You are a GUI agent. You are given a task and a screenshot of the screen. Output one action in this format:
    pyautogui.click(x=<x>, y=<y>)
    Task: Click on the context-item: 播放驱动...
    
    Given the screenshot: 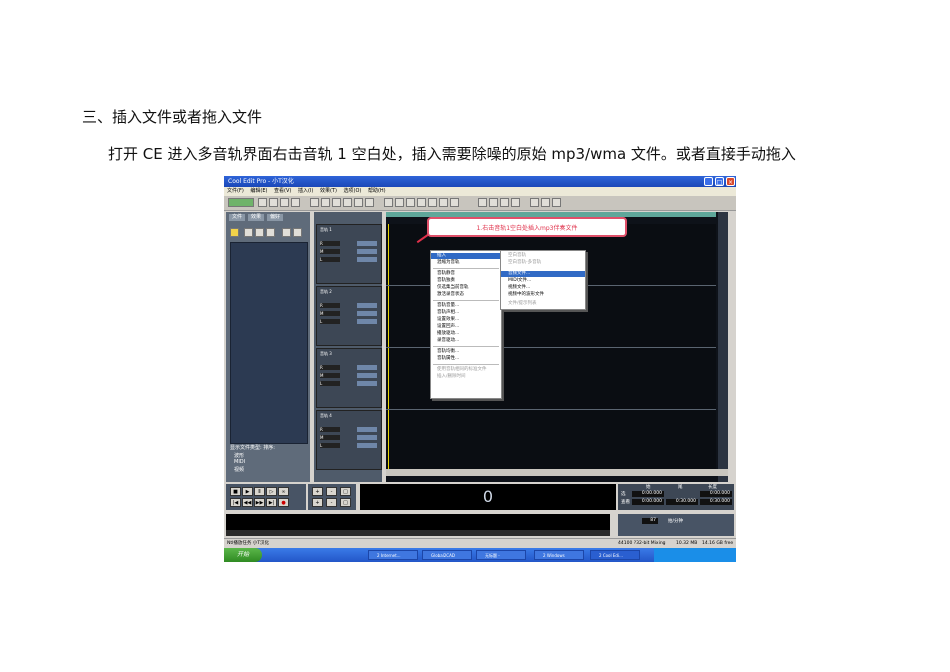 What is the action you would take?
    pyautogui.click(x=466, y=334)
    